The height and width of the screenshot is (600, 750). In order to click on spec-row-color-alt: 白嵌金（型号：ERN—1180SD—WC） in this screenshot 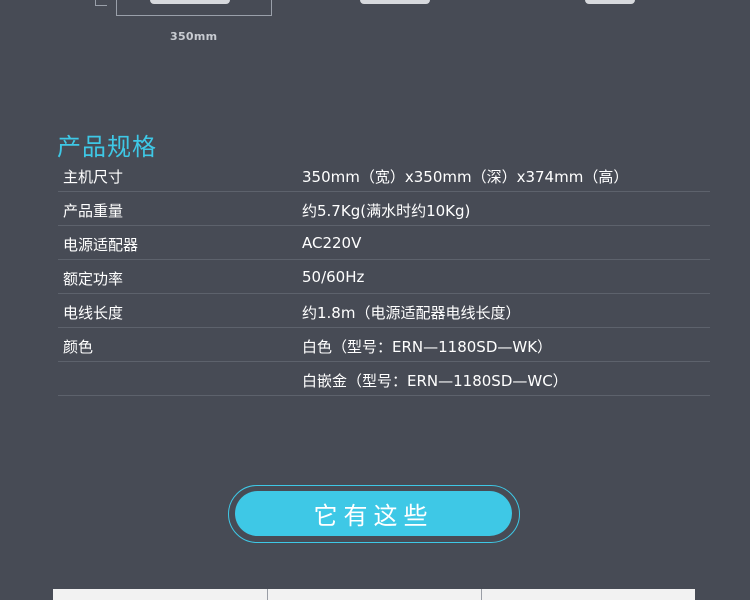, I will do `click(384, 379)`.